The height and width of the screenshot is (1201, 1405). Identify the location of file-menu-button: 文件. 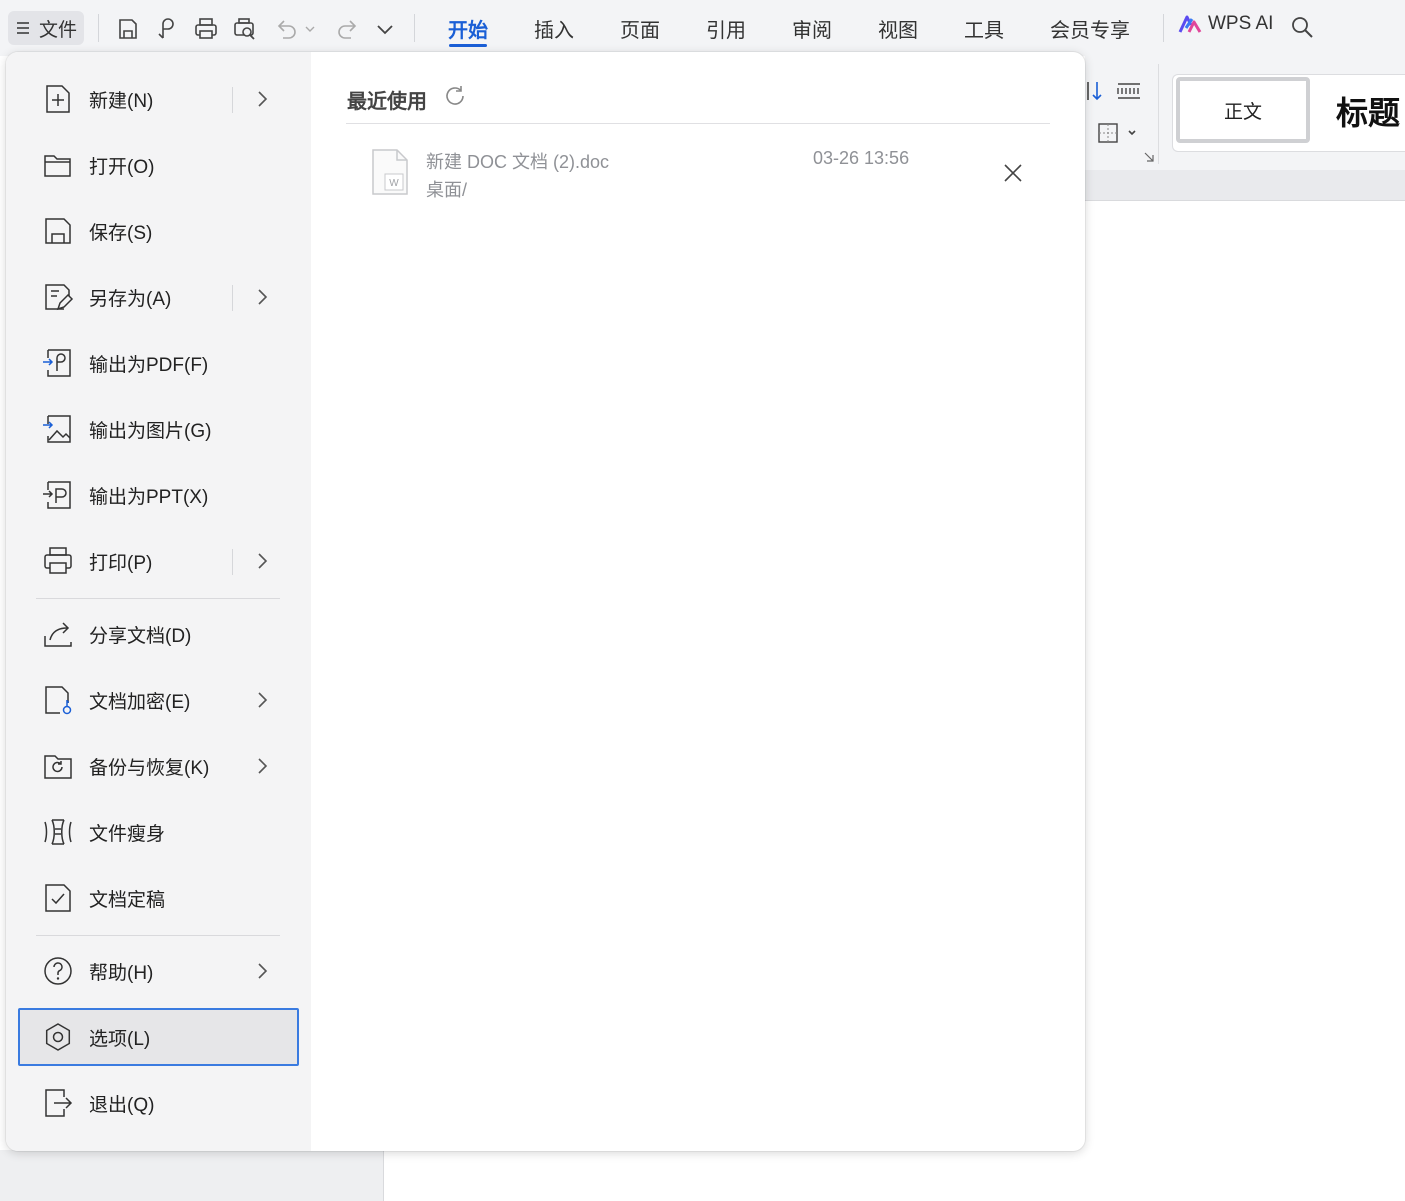
(46, 28).